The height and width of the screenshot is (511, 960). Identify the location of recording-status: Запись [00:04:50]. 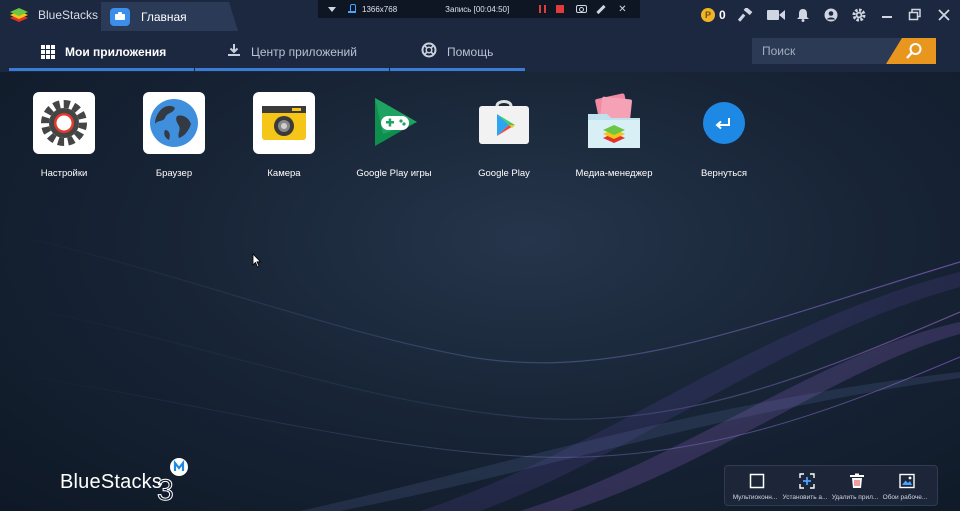
(477, 9).